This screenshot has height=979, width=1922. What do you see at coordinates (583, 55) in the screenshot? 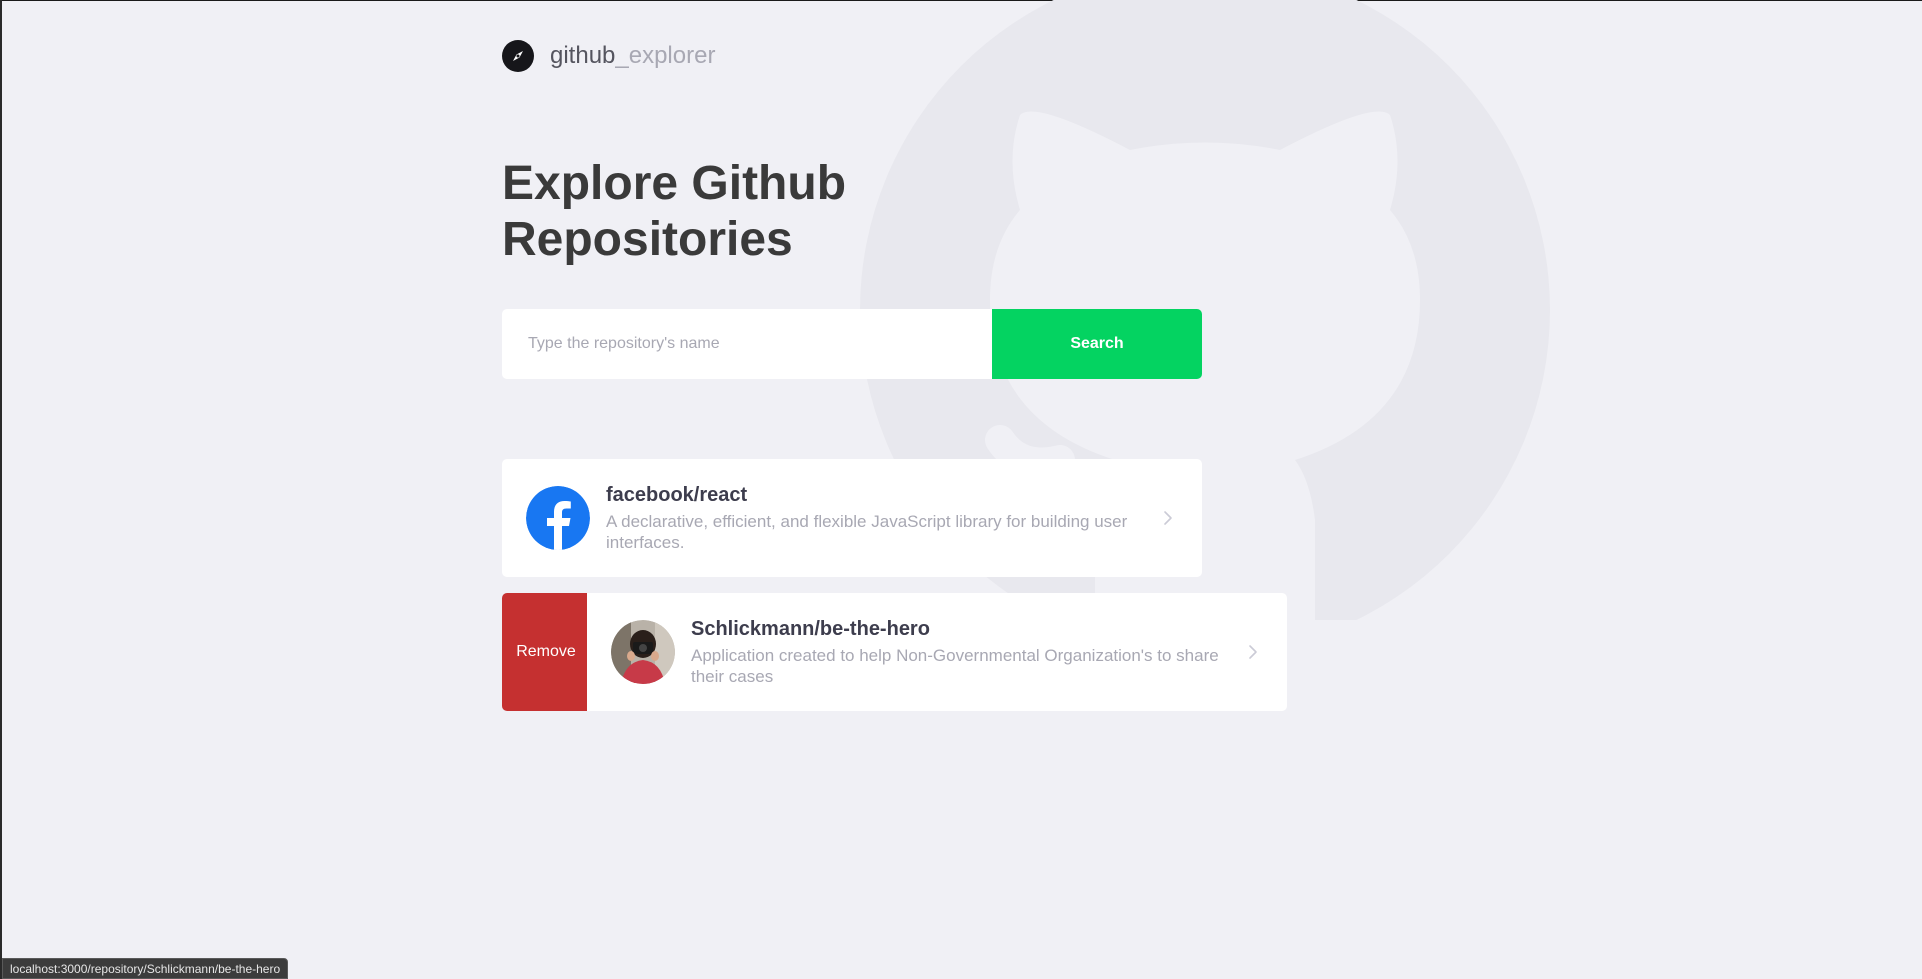
I see `logo-main-text: github` at bounding box center [583, 55].